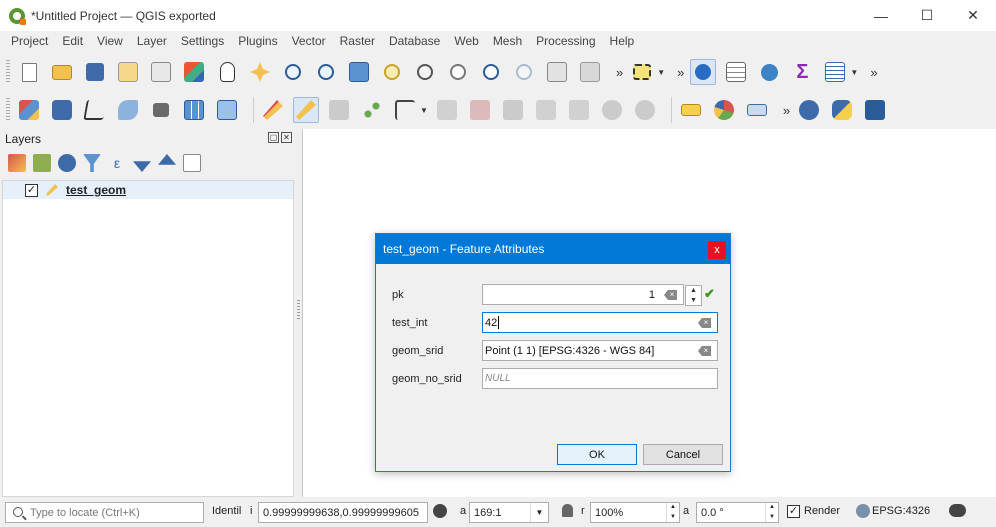 The height and width of the screenshot is (527, 996). Describe the element at coordinates (128, 72) in the screenshot. I see `new-print-layout-button` at that location.